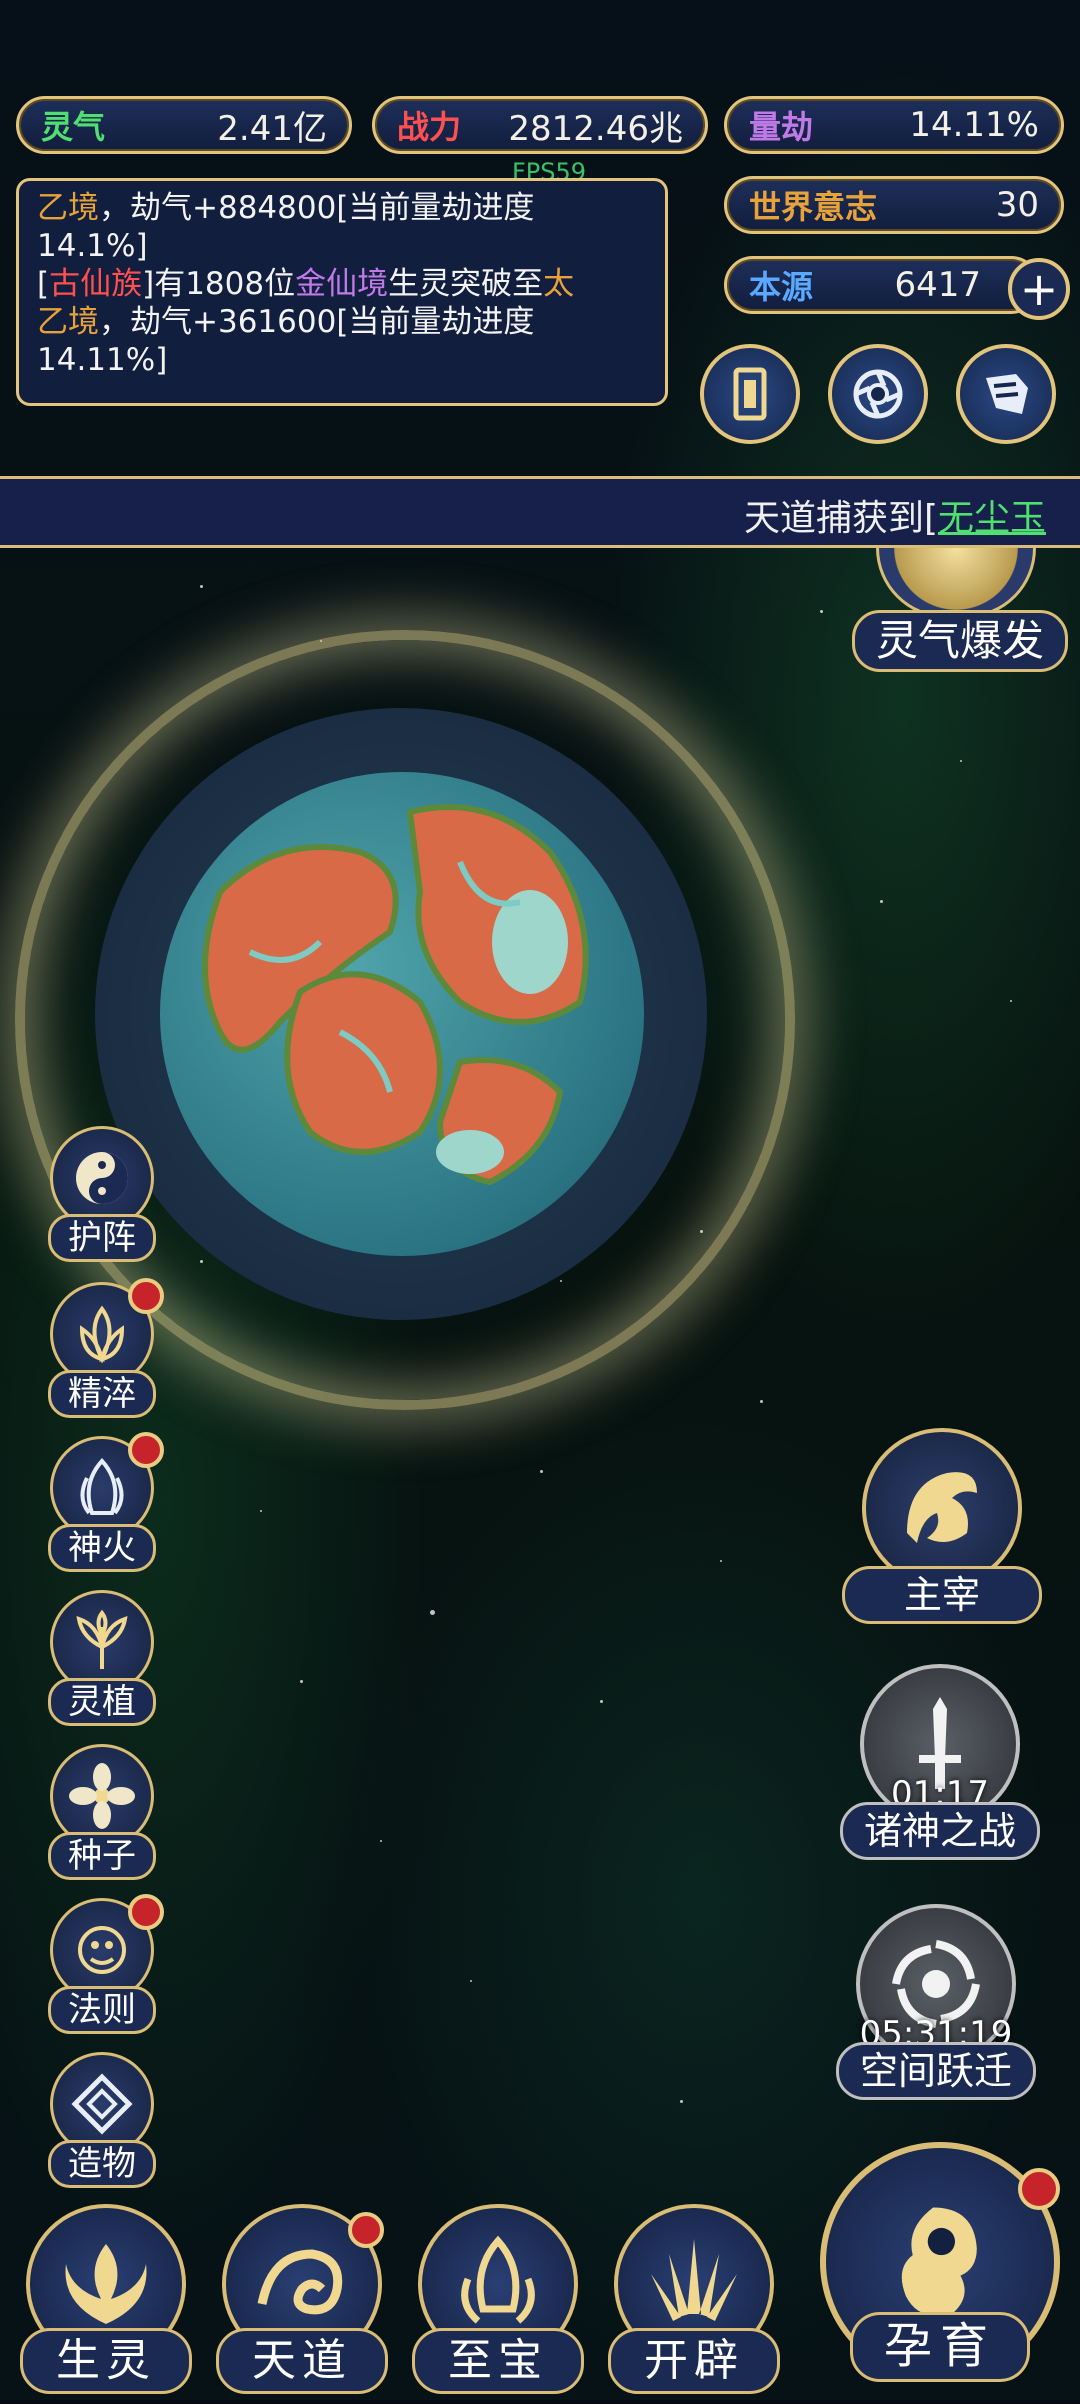 This screenshot has width=1080, height=2404. Describe the element at coordinates (272, 128) in the screenshot. I see `lingqi-value: 2.41亿` at that location.